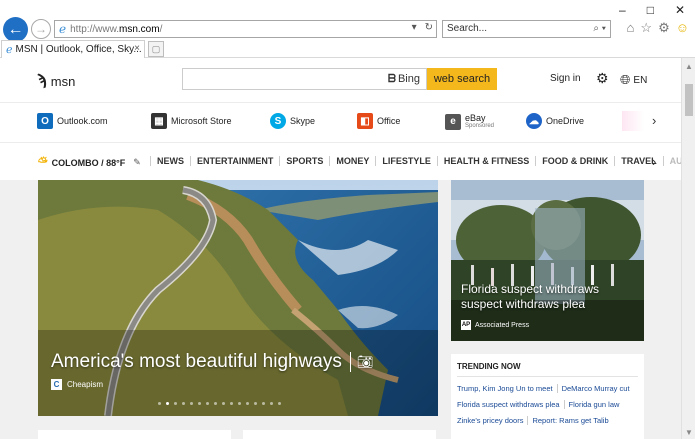 The width and height of the screenshot is (695, 439). What do you see at coordinates (378, 121) in the screenshot?
I see `app-office: ◧ Office` at bounding box center [378, 121].